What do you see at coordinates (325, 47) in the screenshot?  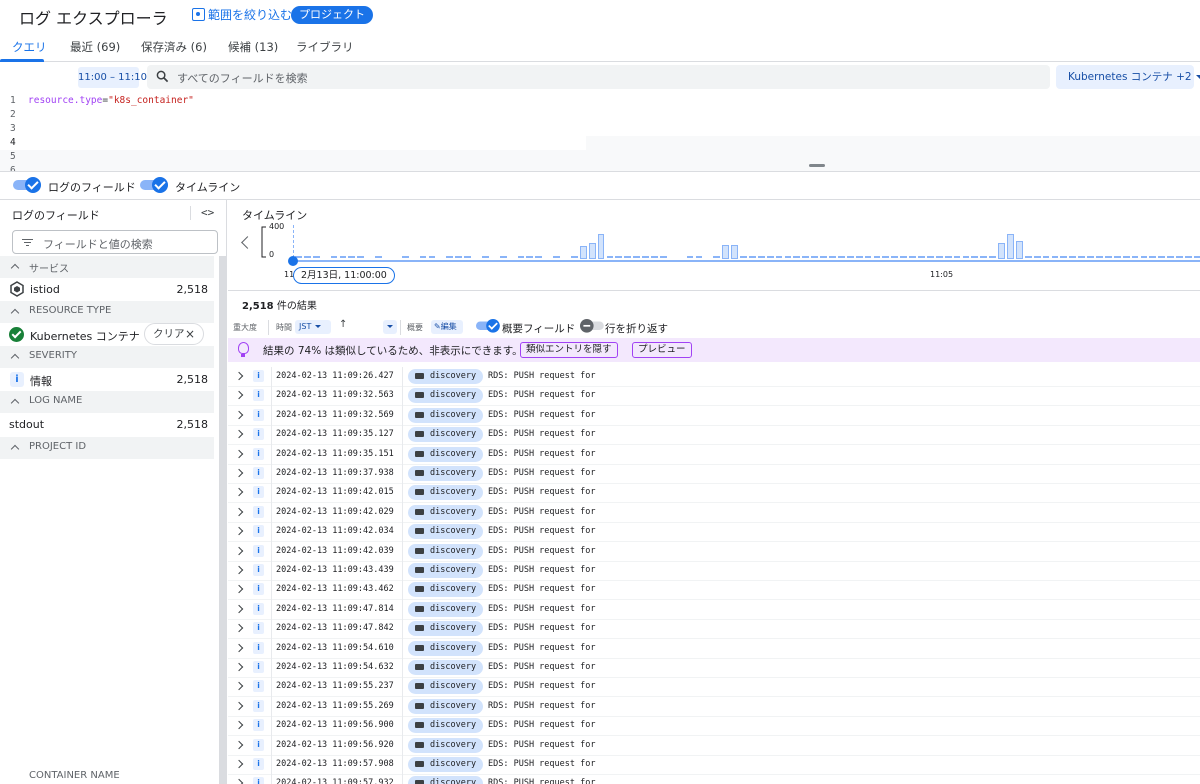 I see `tab-library: ライブラリ` at bounding box center [325, 47].